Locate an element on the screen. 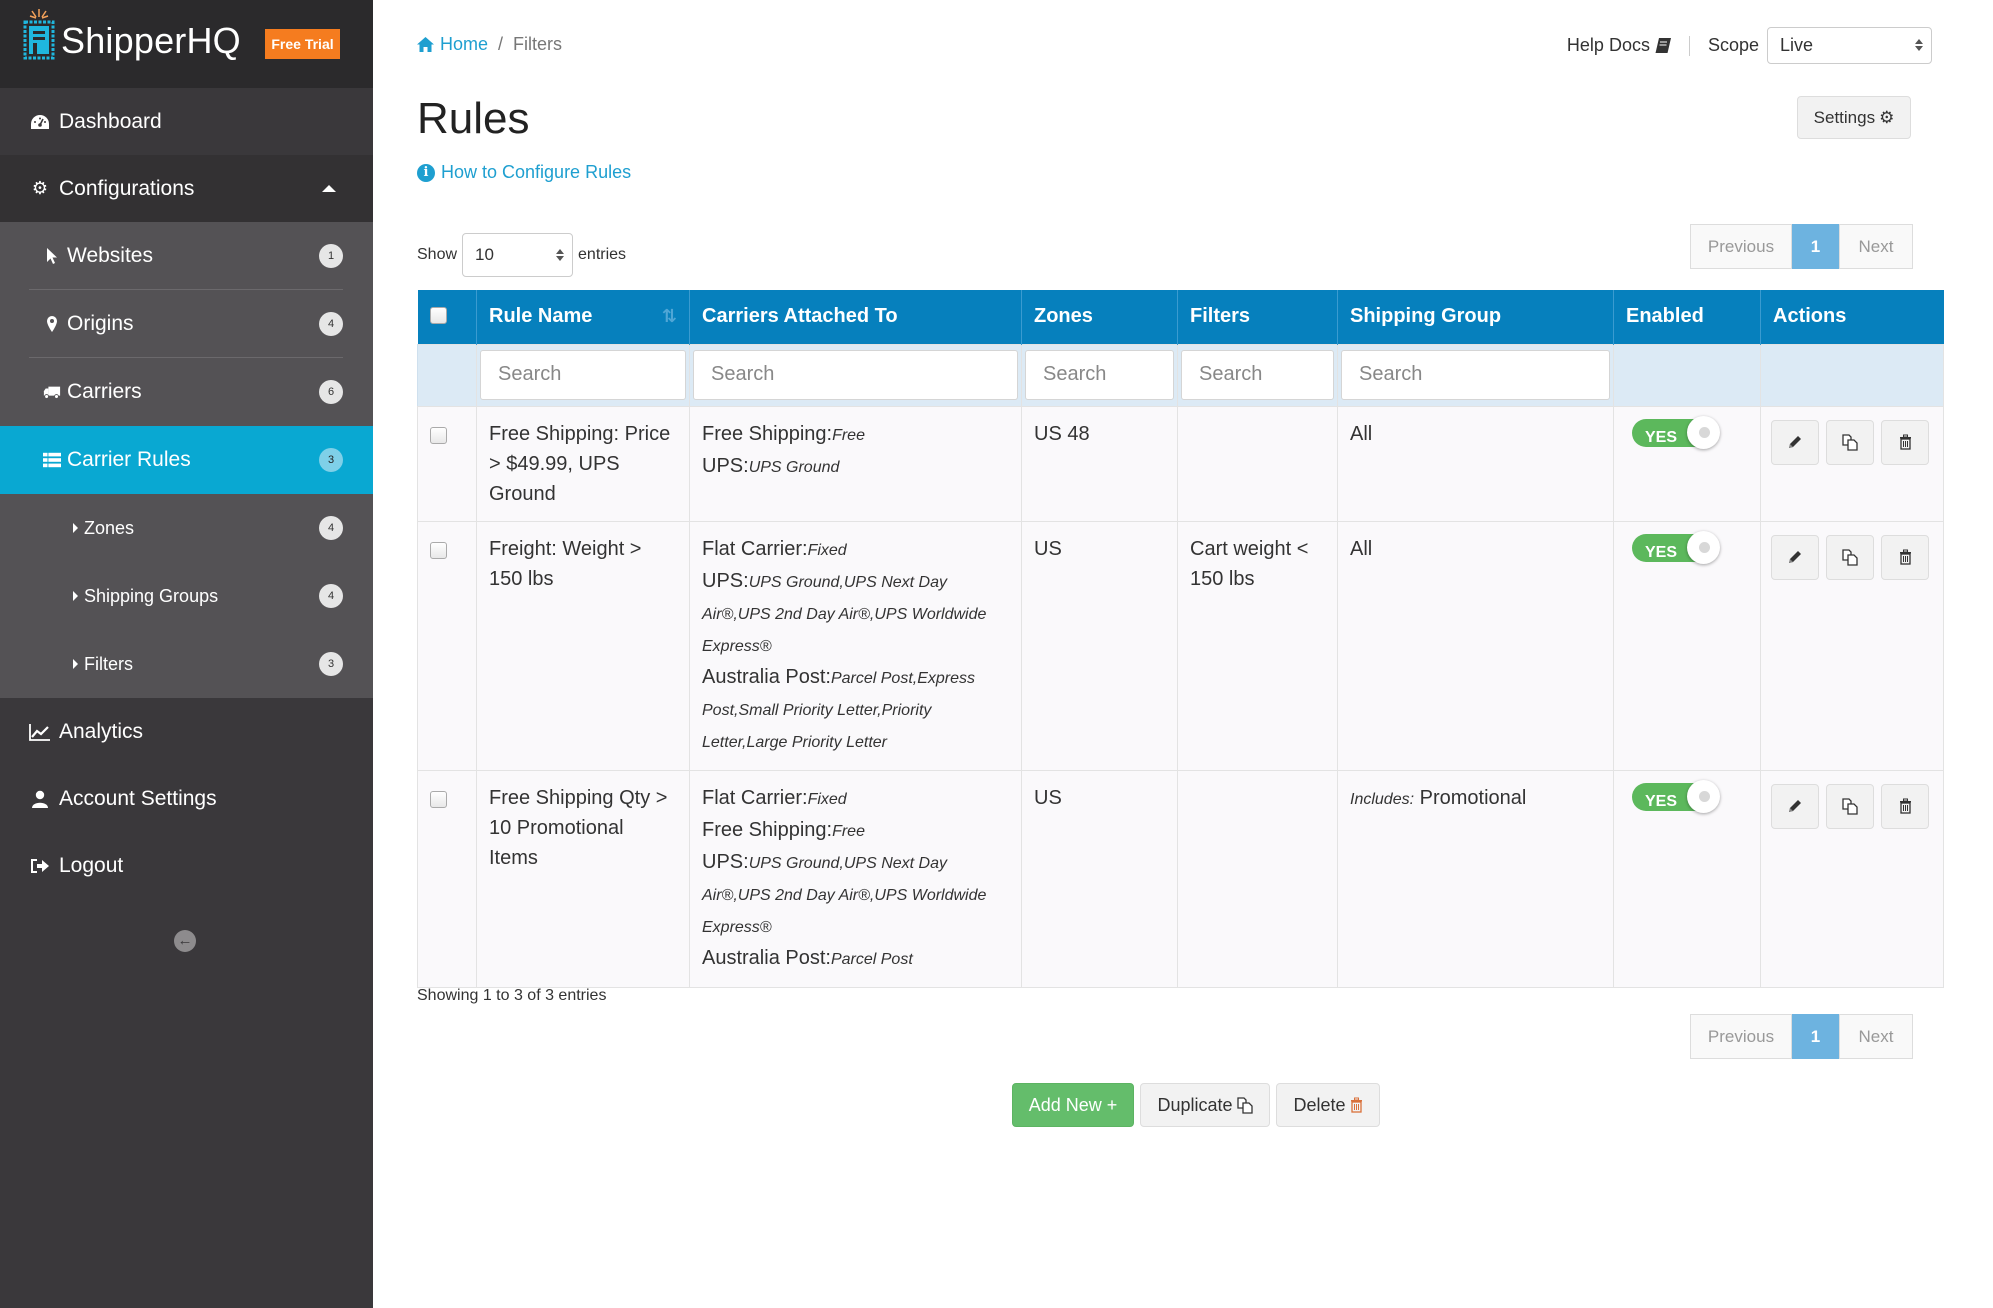 This screenshot has width=1993, height=1308. actions-cell is located at coordinates (1852, 463).